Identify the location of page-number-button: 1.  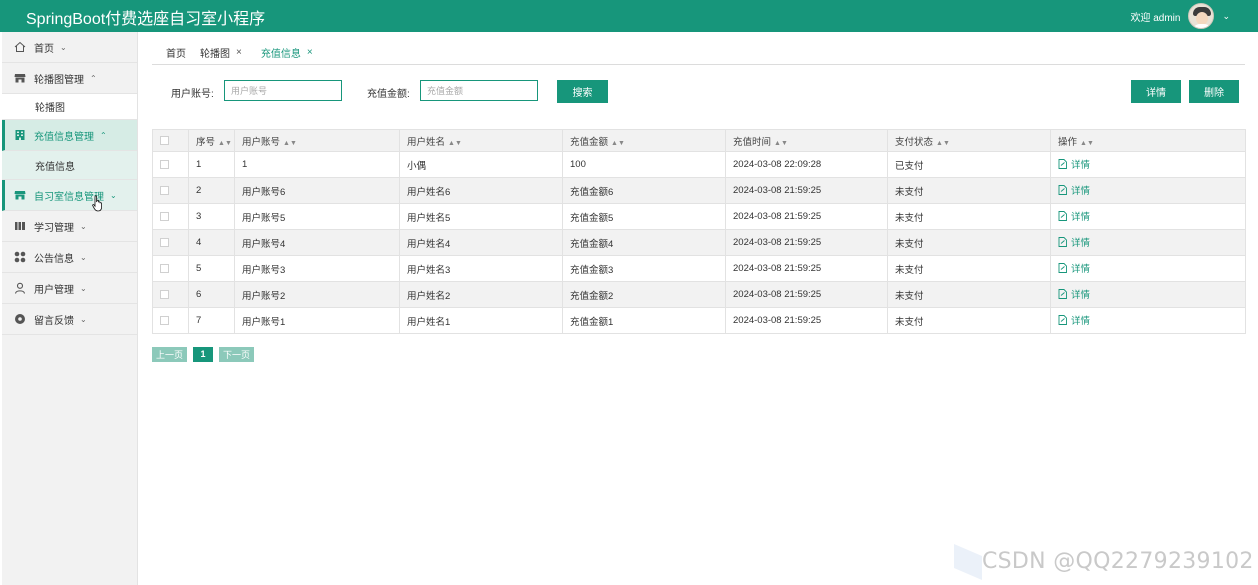
(203, 354).